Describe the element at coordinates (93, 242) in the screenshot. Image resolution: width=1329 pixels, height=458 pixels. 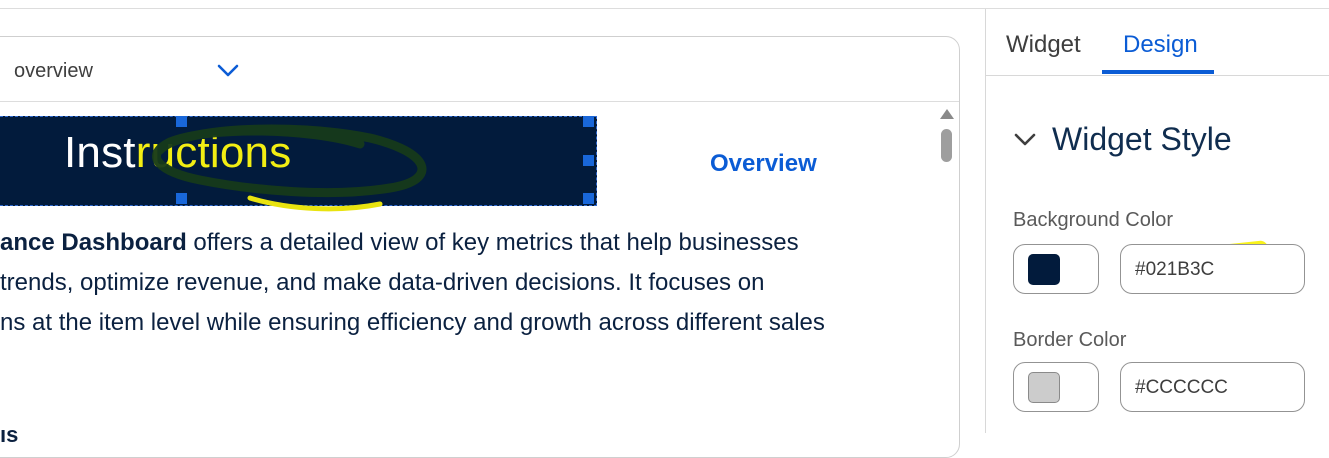
I see `dashboard-name: ance Dashboard` at that location.